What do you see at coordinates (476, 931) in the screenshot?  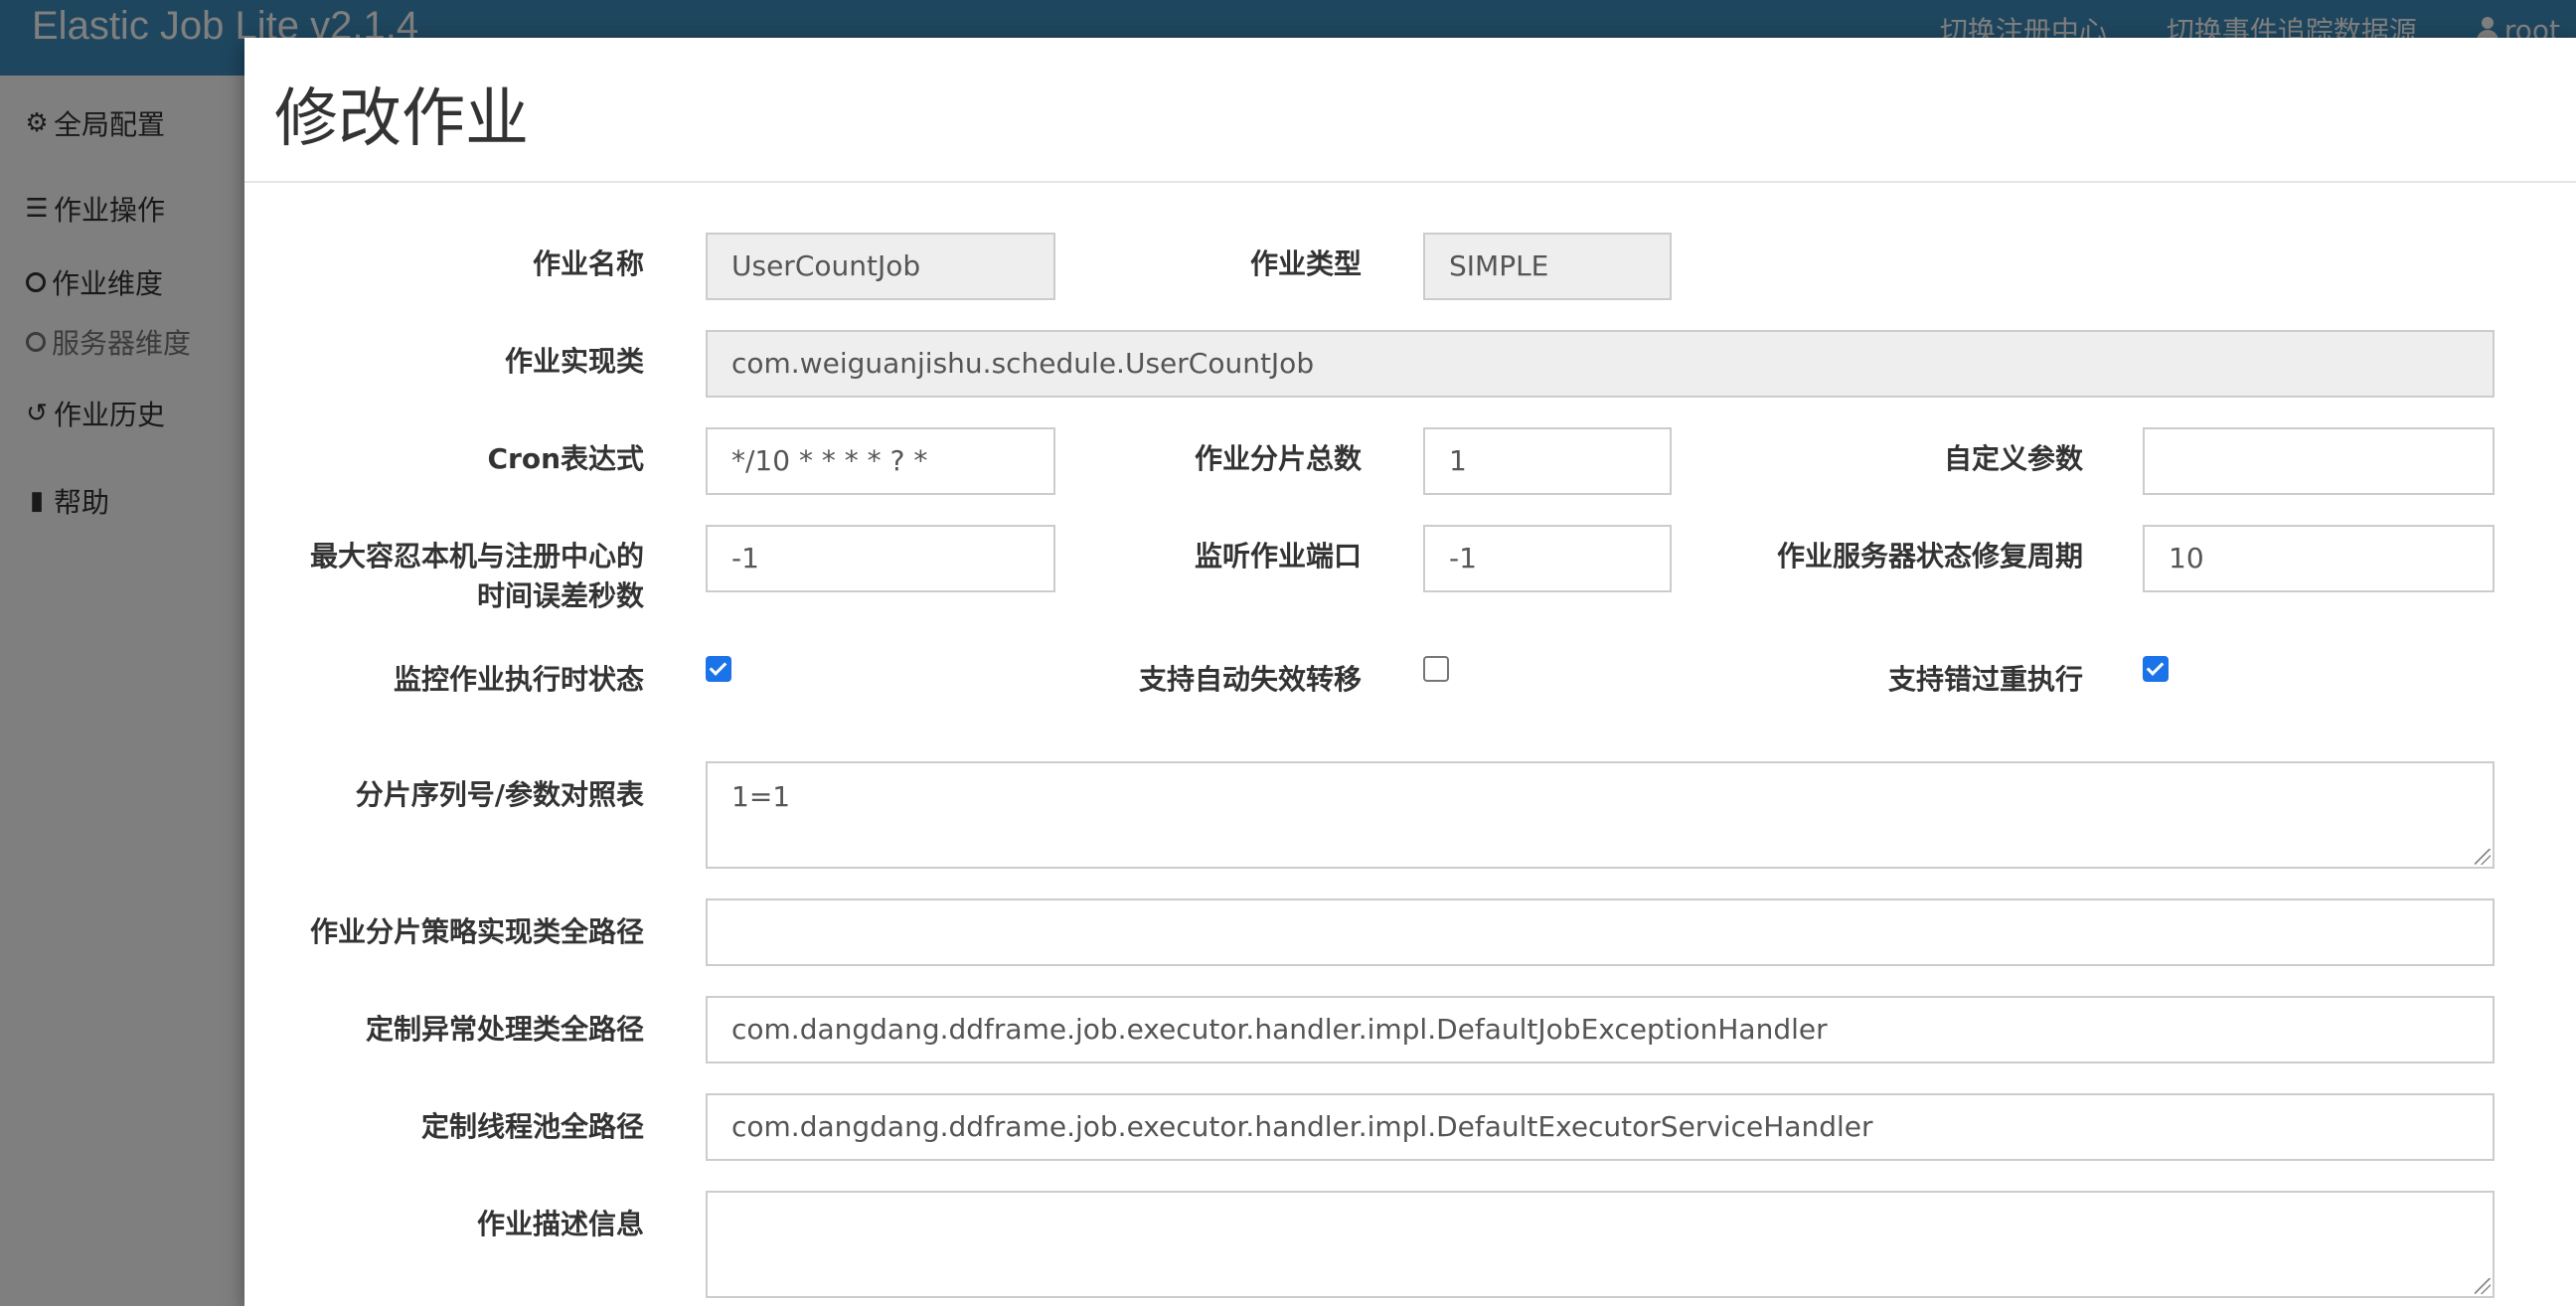 I see `strategy-class-label: 作业分片策略实现类全路径` at bounding box center [476, 931].